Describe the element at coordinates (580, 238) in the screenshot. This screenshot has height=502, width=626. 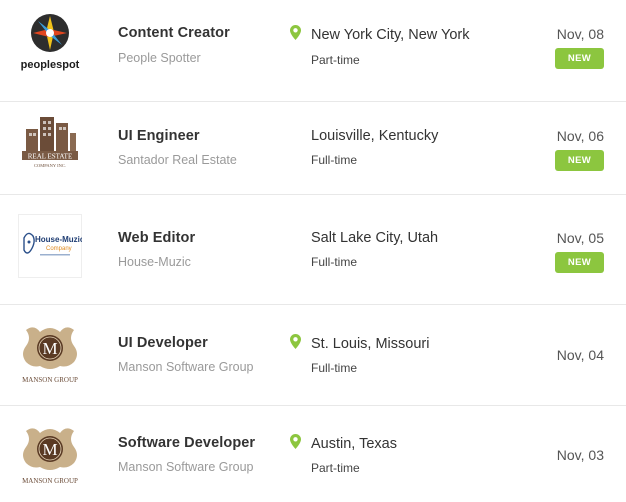
I see `post-date: Nov, 05` at that location.